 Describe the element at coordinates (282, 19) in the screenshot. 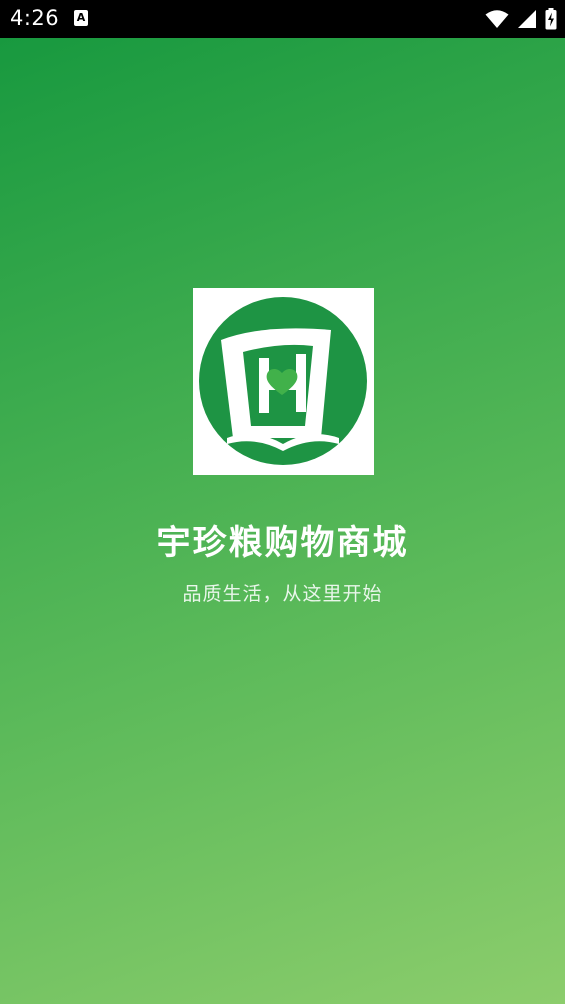

I see `status-bar: 4:26 A` at that location.